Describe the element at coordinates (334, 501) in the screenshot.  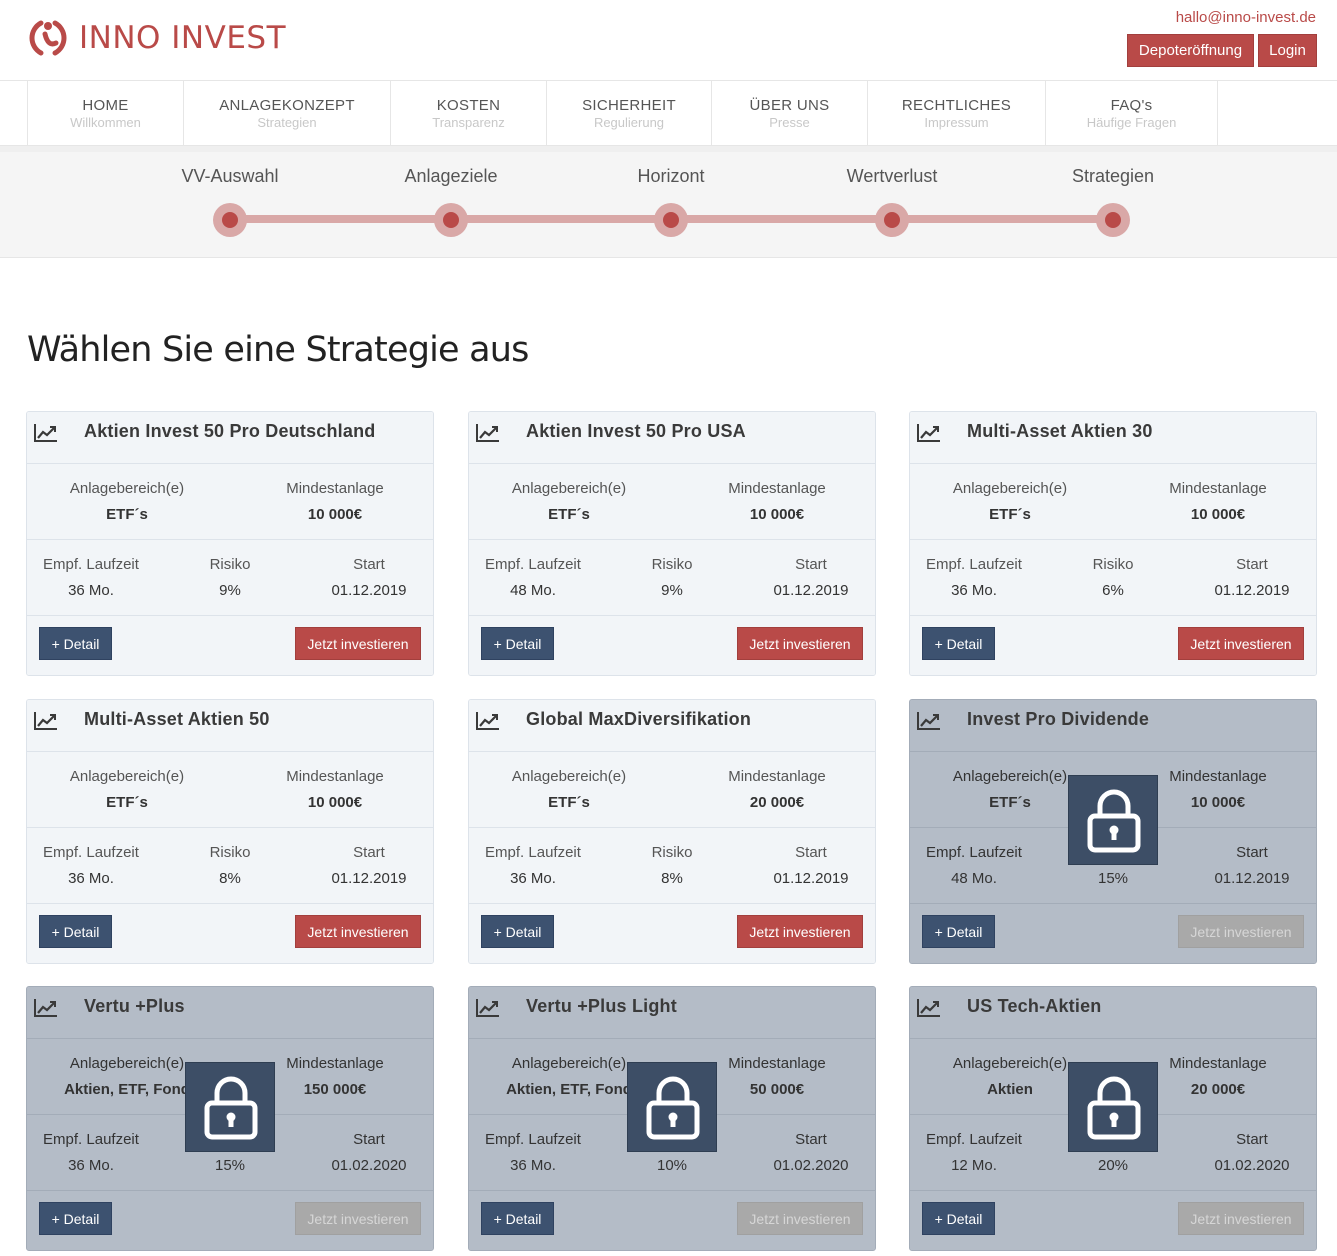
I see `min-investment-cell: Mindestanlage 10 000€` at that location.